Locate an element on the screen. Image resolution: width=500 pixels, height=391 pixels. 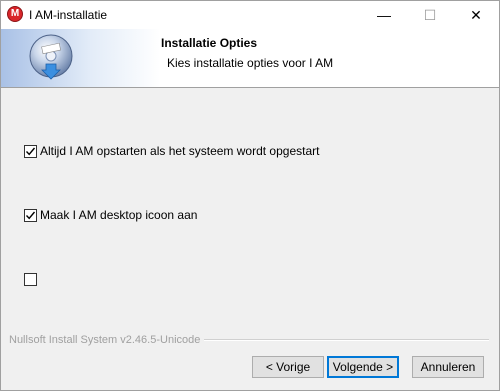
minimize-icon: — is located at coordinates (384, 15).